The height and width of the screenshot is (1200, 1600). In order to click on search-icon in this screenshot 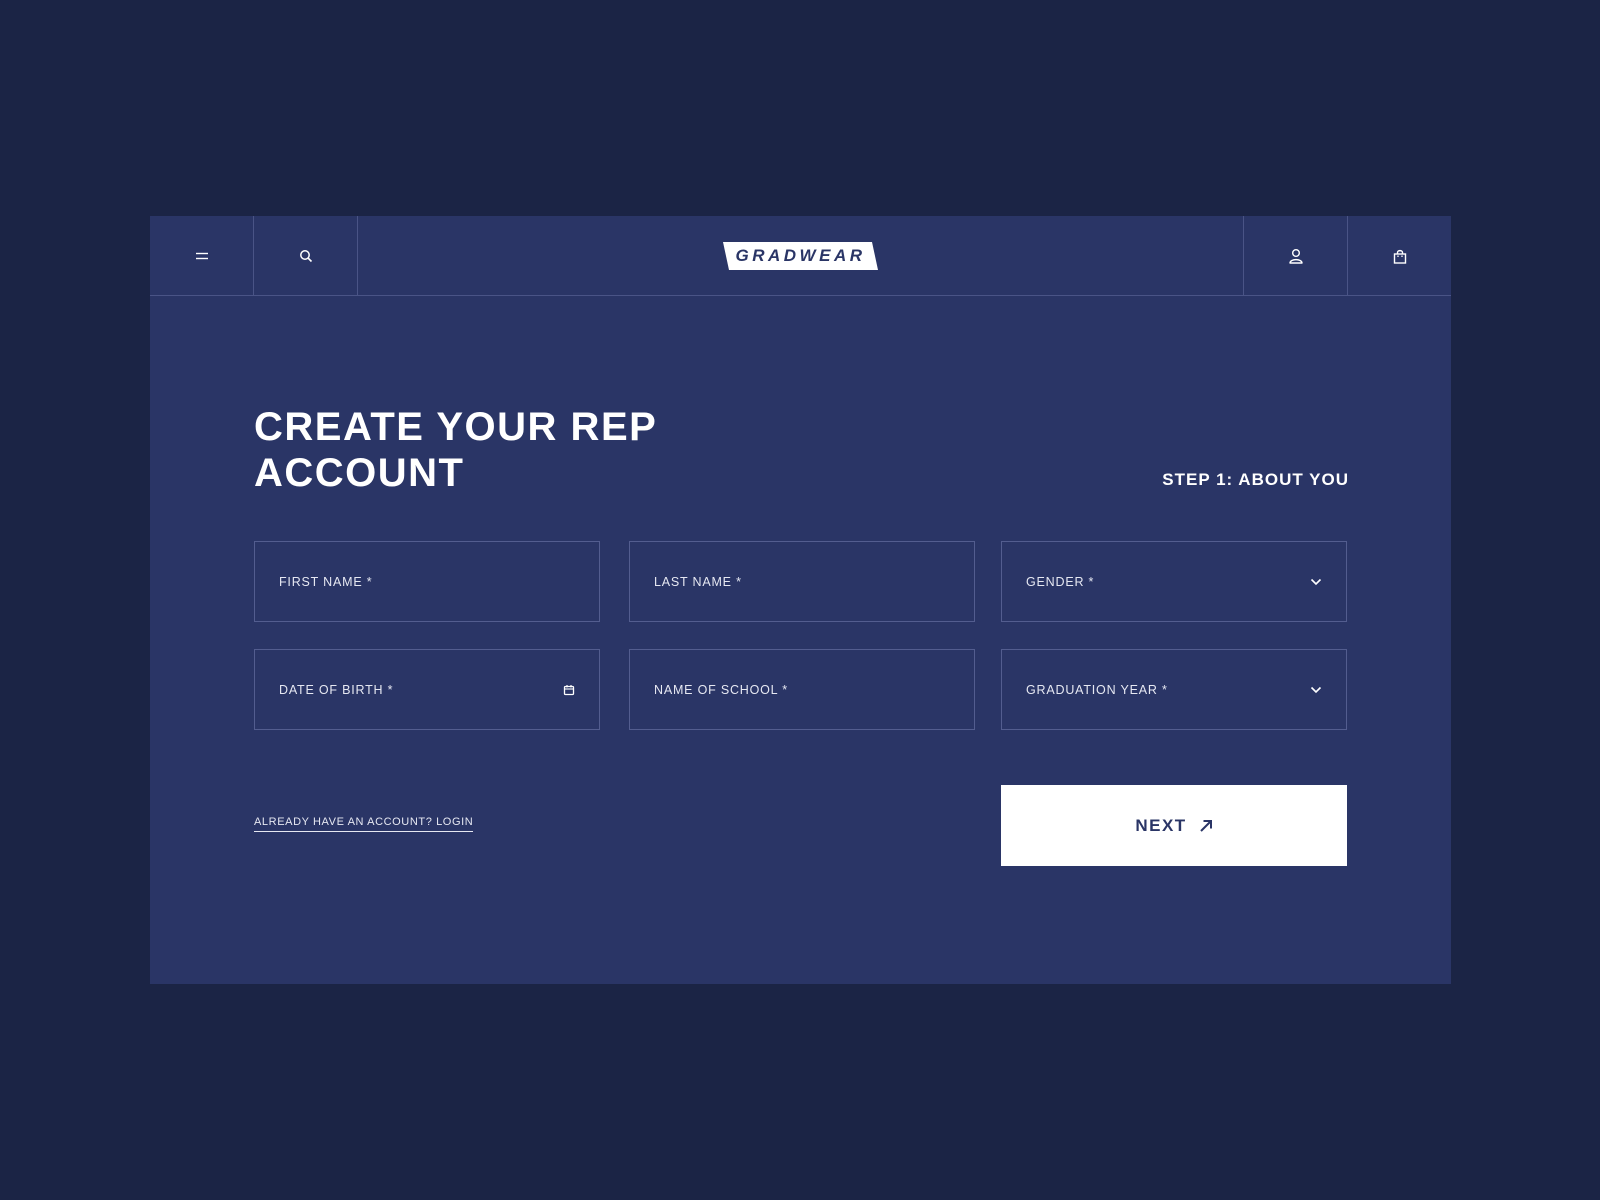, I will do `click(305, 256)`.